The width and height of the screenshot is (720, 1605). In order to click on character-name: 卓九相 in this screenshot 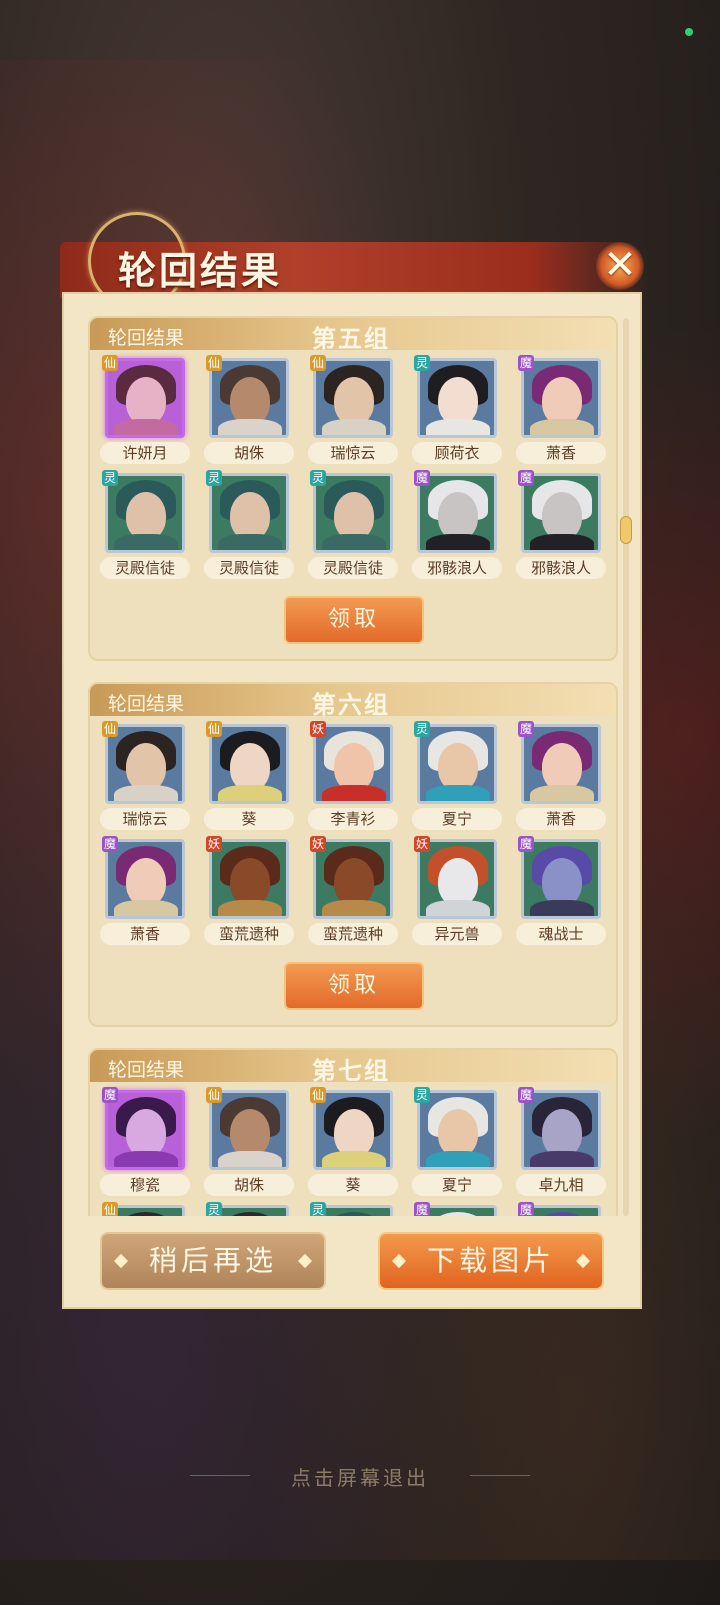, I will do `click(561, 1185)`.